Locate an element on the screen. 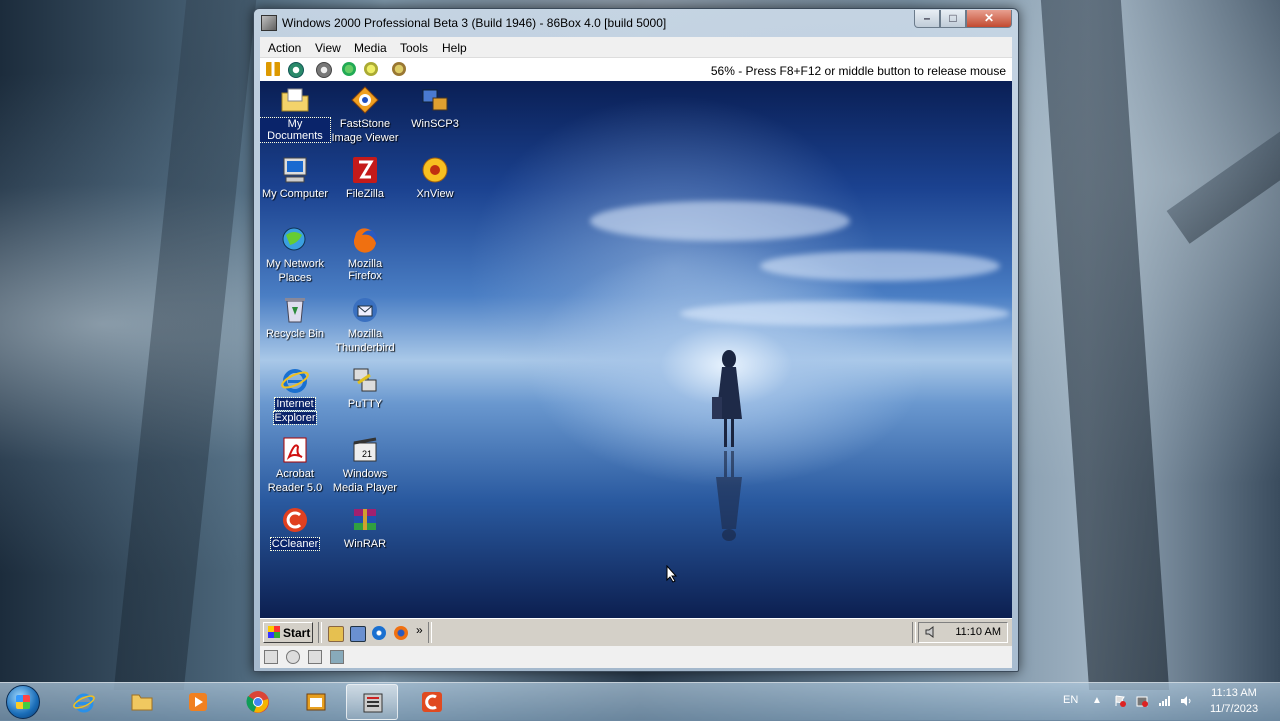 The height and width of the screenshot is (721, 1280). network-places-icon is located at coordinates (295, 240).